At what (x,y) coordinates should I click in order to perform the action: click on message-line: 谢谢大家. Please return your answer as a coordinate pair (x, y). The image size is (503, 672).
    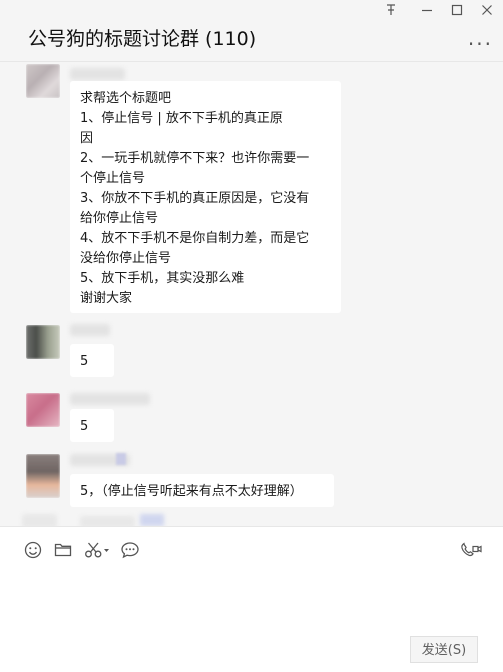
    Looking at the image, I should click on (106, 298).